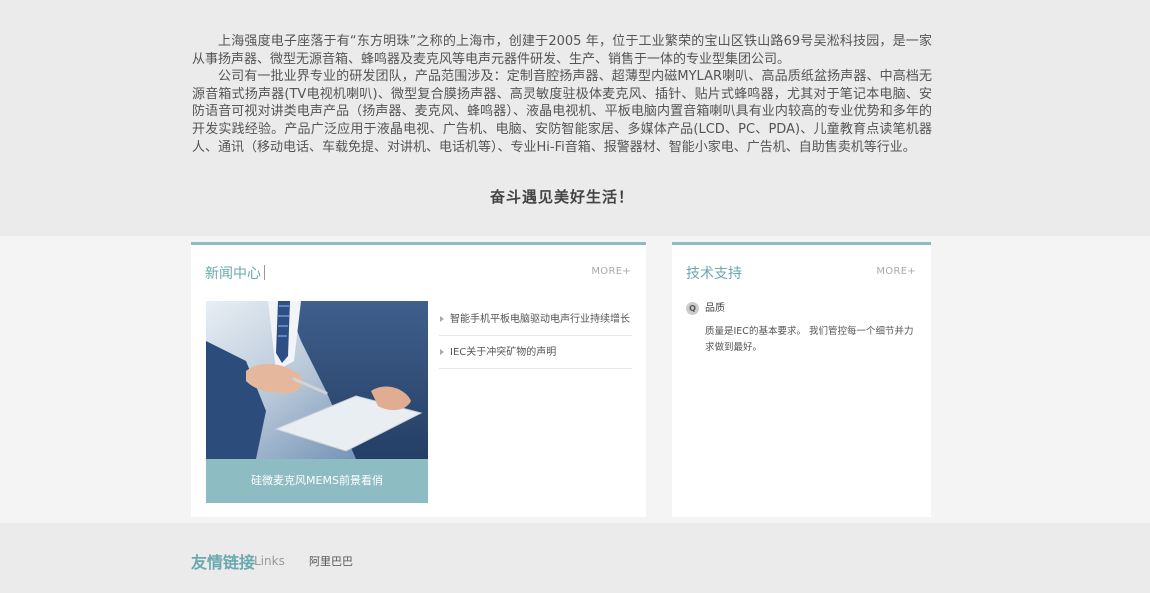  What do you see at coordinates (233, 274) in the screenshot?
I see `news-center-title: 新闻中心` at bounding box center [233, 274].